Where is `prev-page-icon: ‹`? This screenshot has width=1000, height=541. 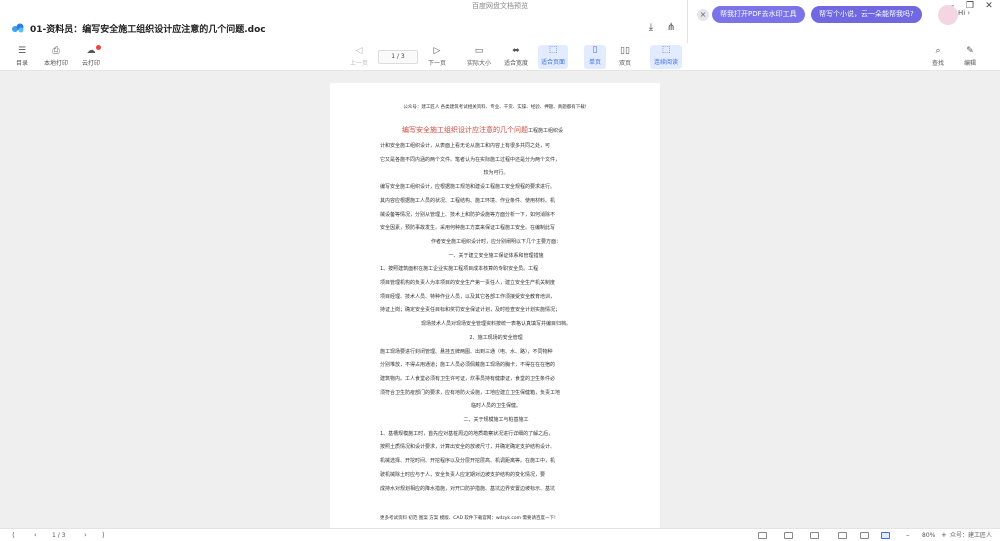
prev-page-icon: ‹ is located at coordinates (35, 535).